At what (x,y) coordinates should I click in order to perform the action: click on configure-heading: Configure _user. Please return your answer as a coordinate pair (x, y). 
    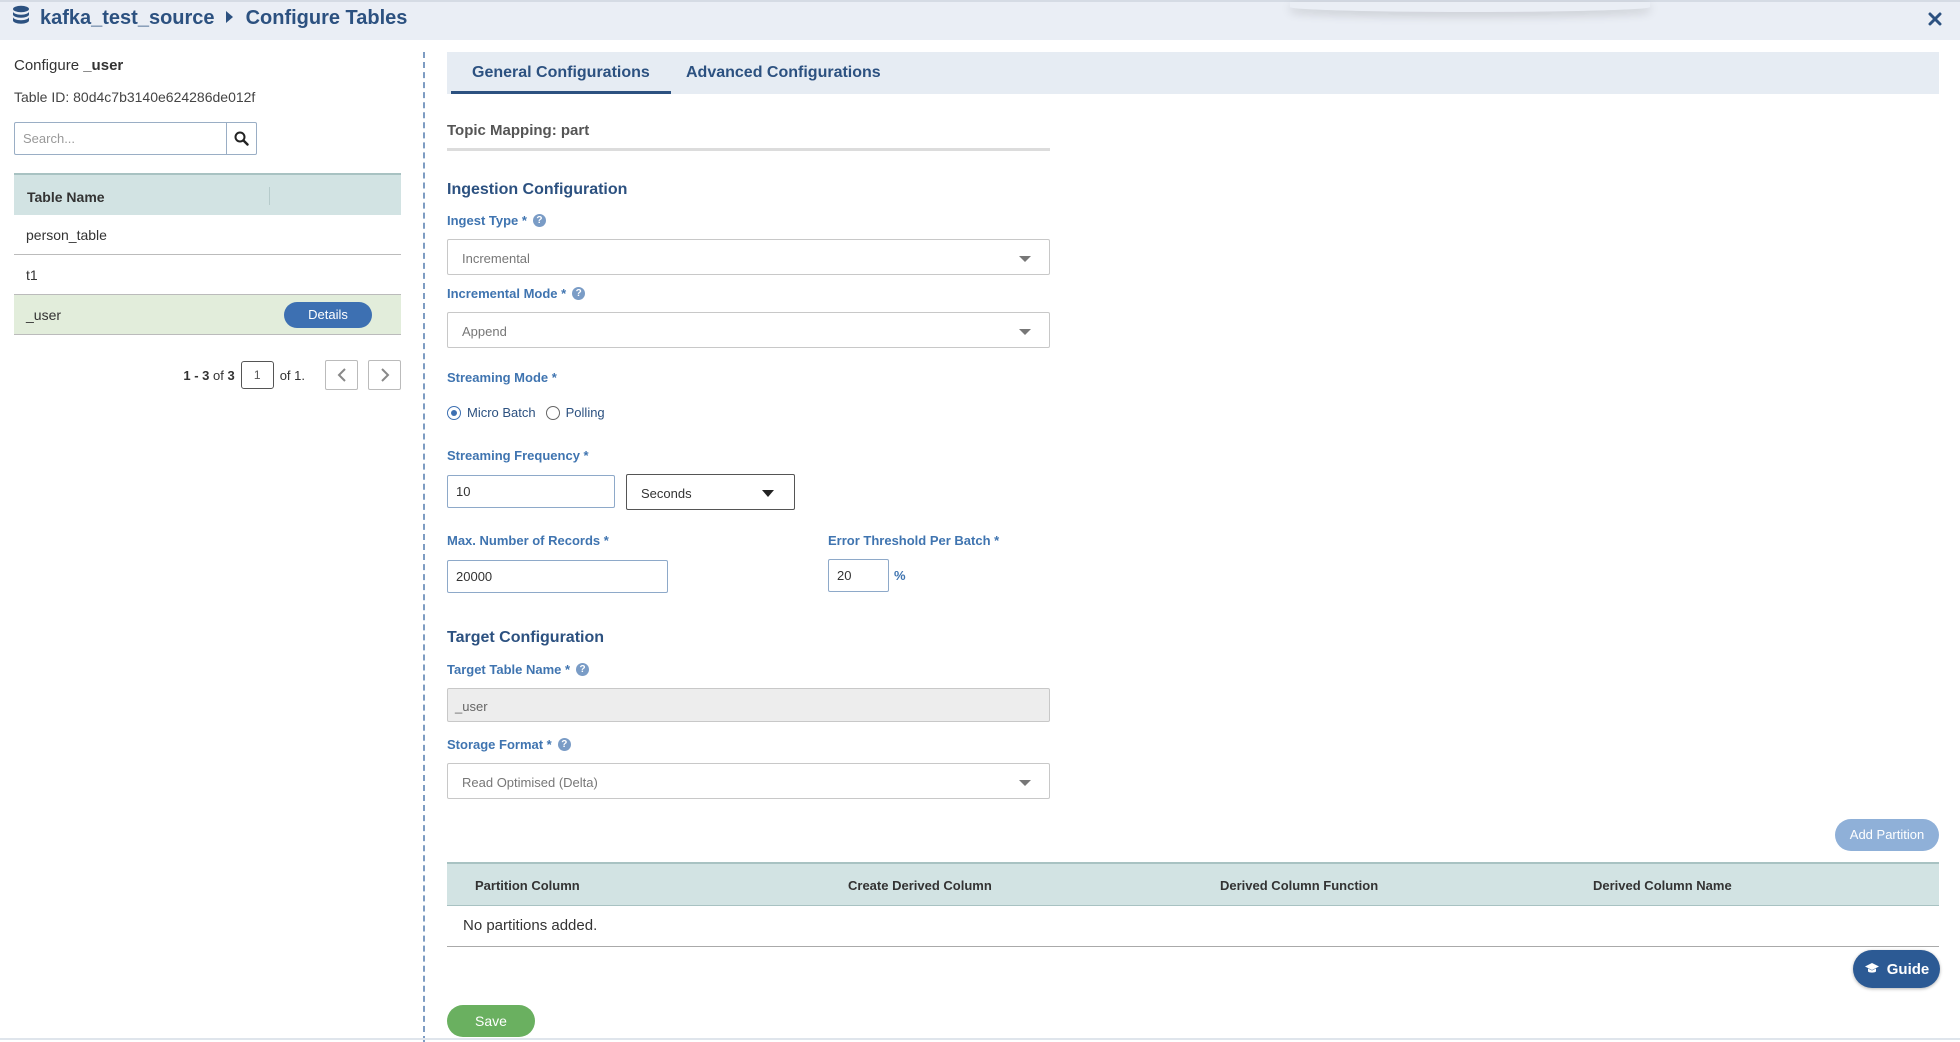
    Looking at the image, I should click on (68, 65).